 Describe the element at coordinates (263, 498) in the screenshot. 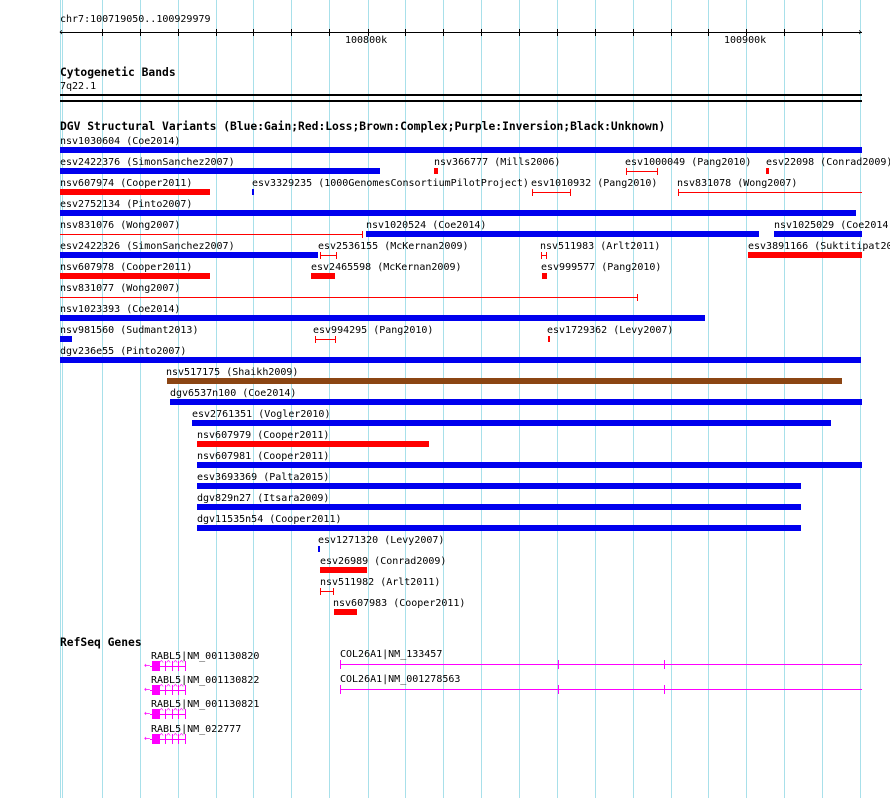

I see `sv-label: dgv829n27 (Itsara2009)` at that location.